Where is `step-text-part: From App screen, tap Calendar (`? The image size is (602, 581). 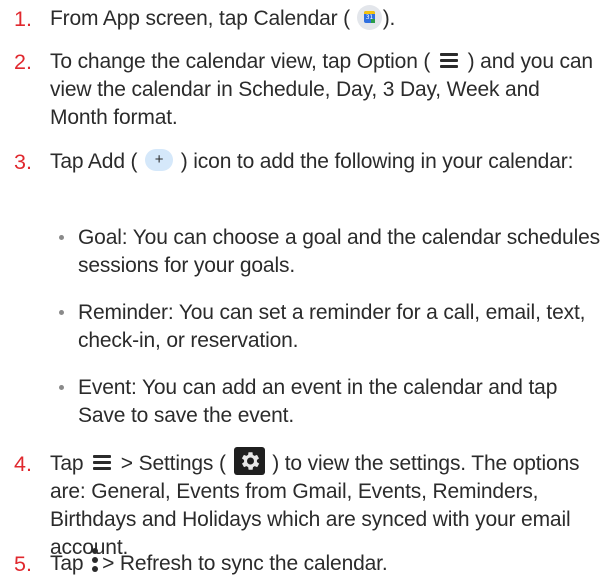 step-text-part: From App screen, tap Calendar ( is located at coordinates (200, 18).